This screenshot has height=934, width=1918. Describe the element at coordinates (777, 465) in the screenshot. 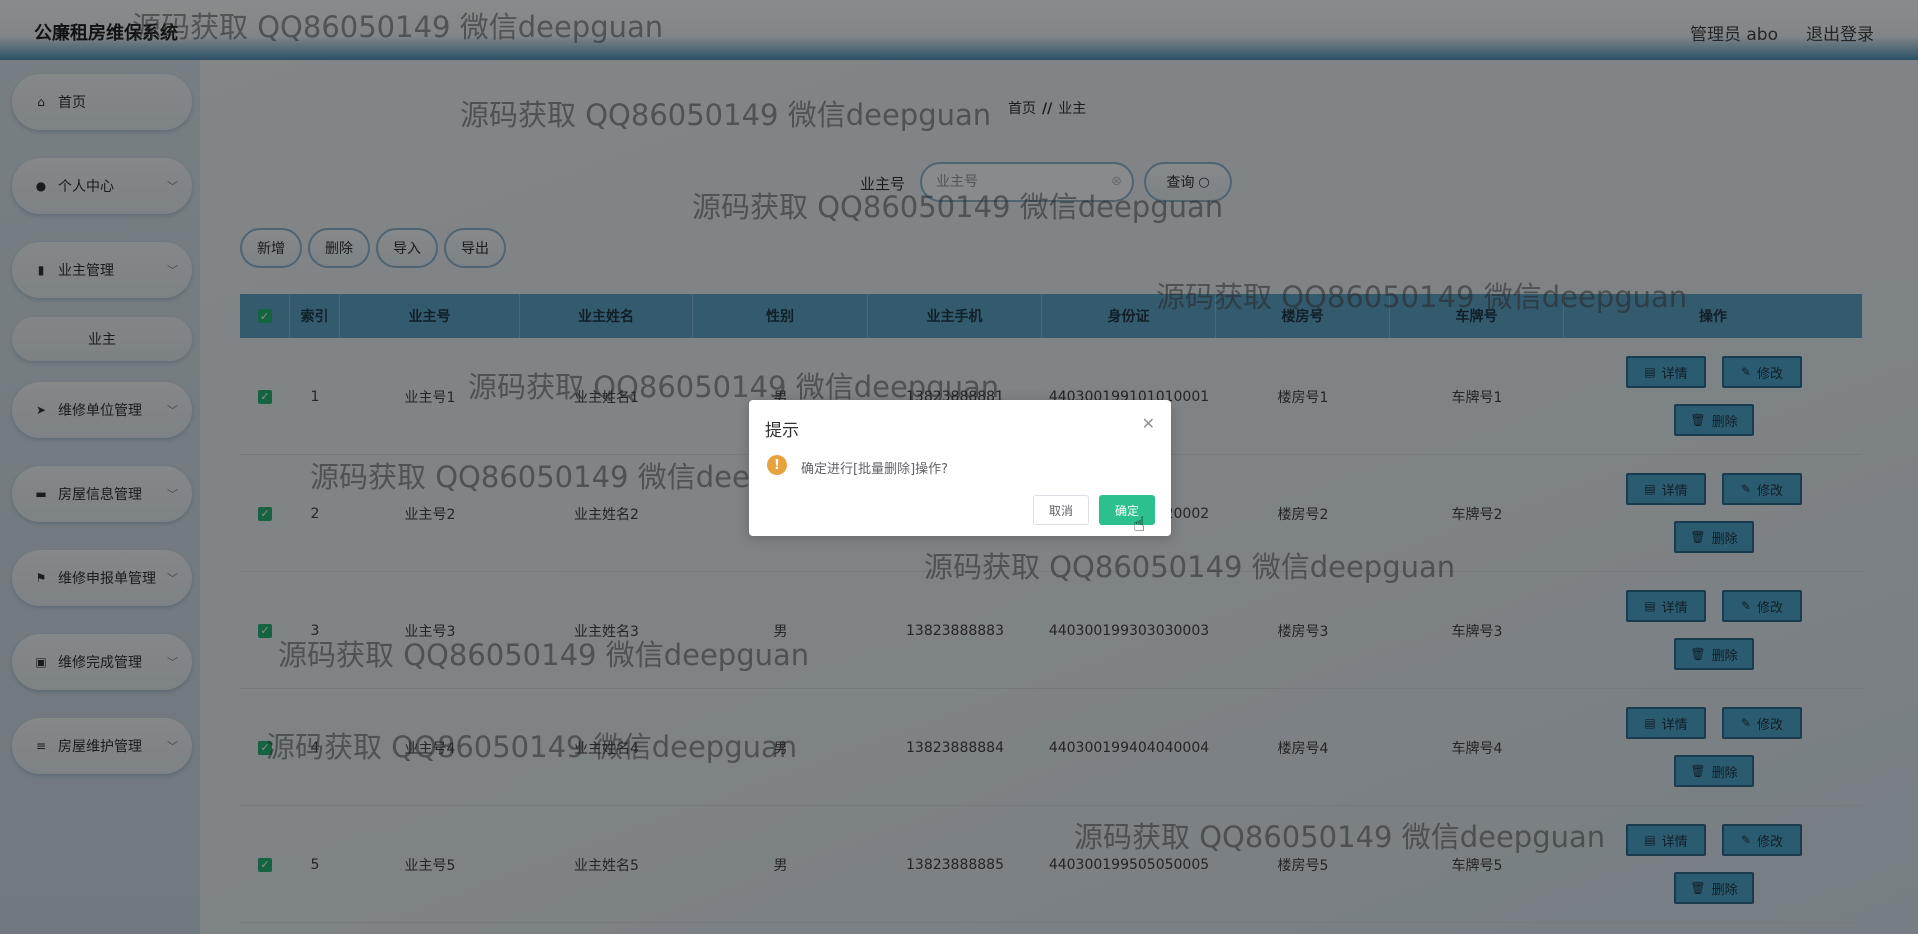

I see `warning-icon: !` at that location.